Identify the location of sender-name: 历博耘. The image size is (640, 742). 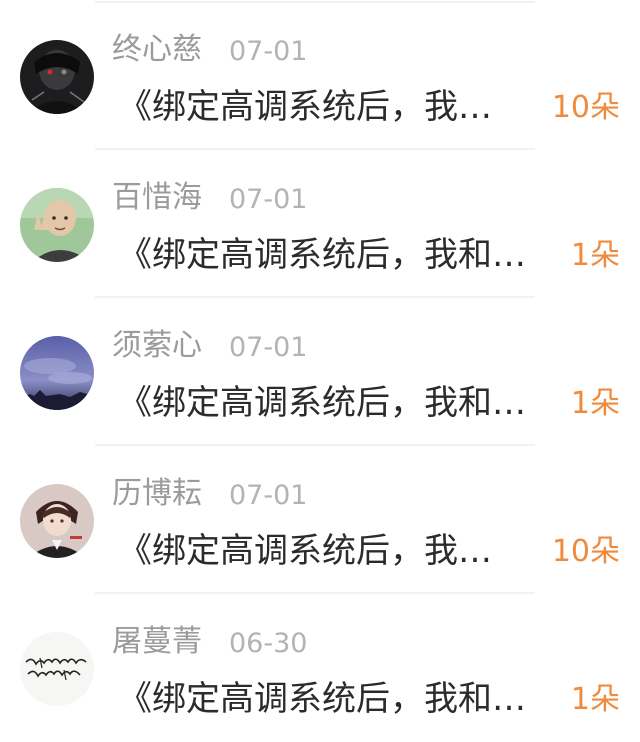
(157, 493).